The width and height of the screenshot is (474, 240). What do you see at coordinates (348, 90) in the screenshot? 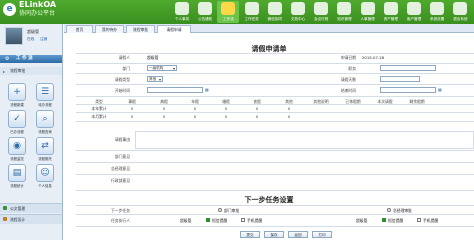
I see `end-time-label: 结束时间` at bounding box center [348, 90].